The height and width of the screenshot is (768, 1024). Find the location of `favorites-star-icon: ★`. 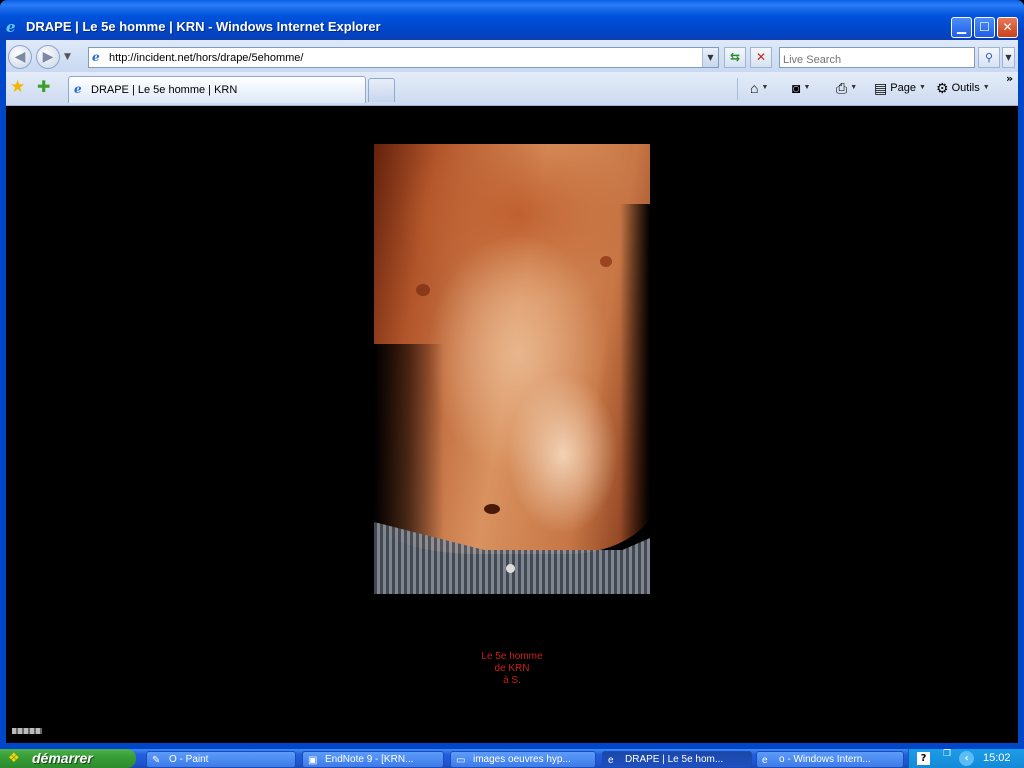

favorites-star-icon: ★ is located at coordinates (17, 87).